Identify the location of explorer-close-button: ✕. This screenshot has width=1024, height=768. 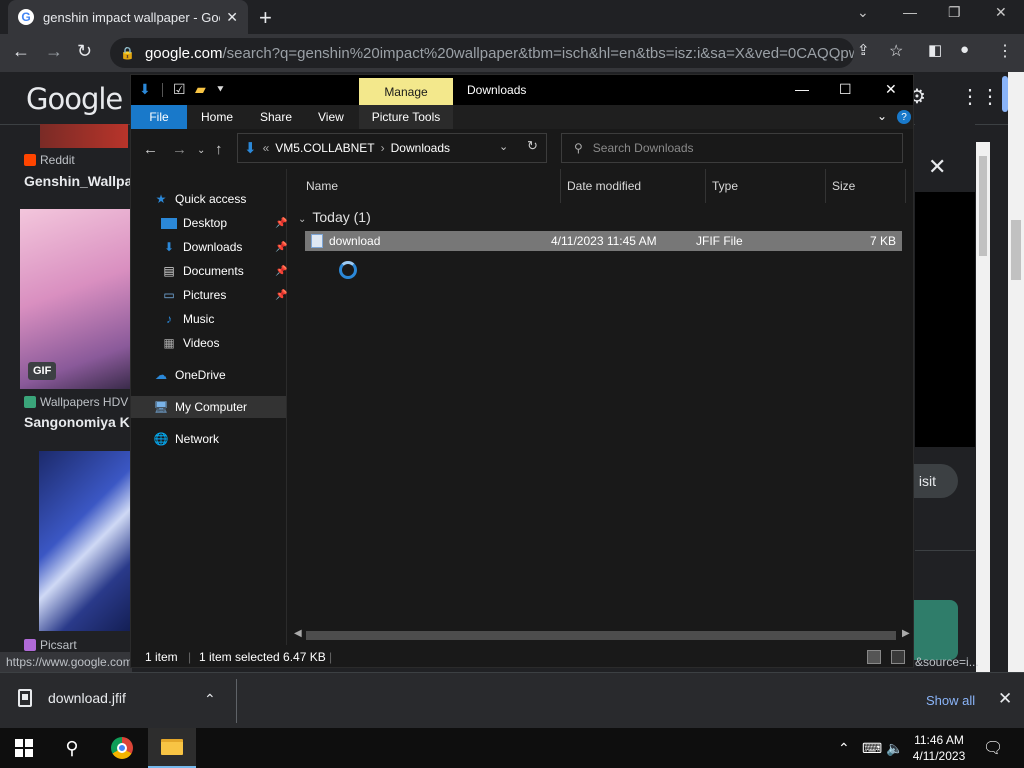
(891, 89).